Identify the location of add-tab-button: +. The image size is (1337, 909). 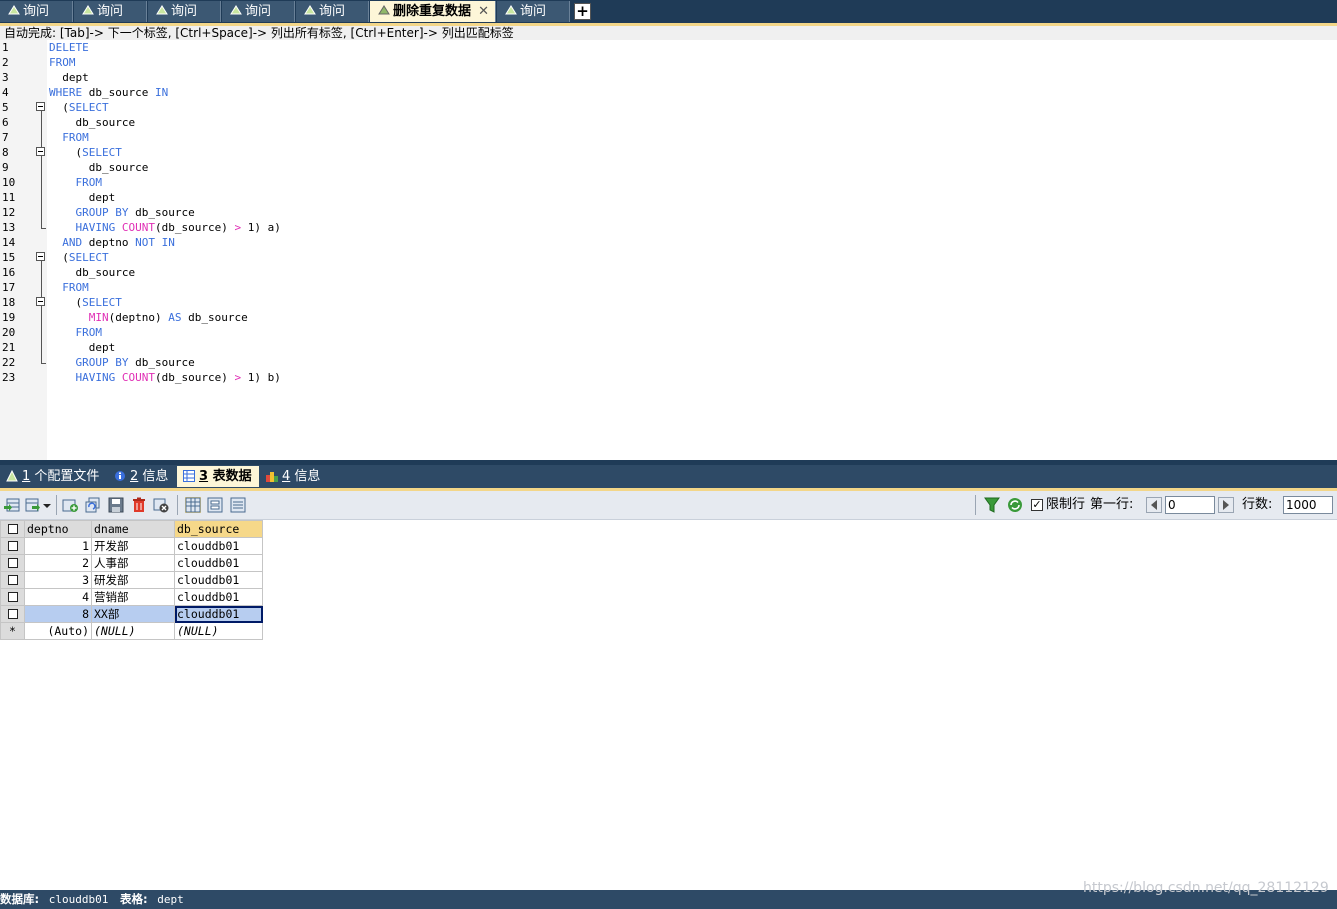
(582, 11).